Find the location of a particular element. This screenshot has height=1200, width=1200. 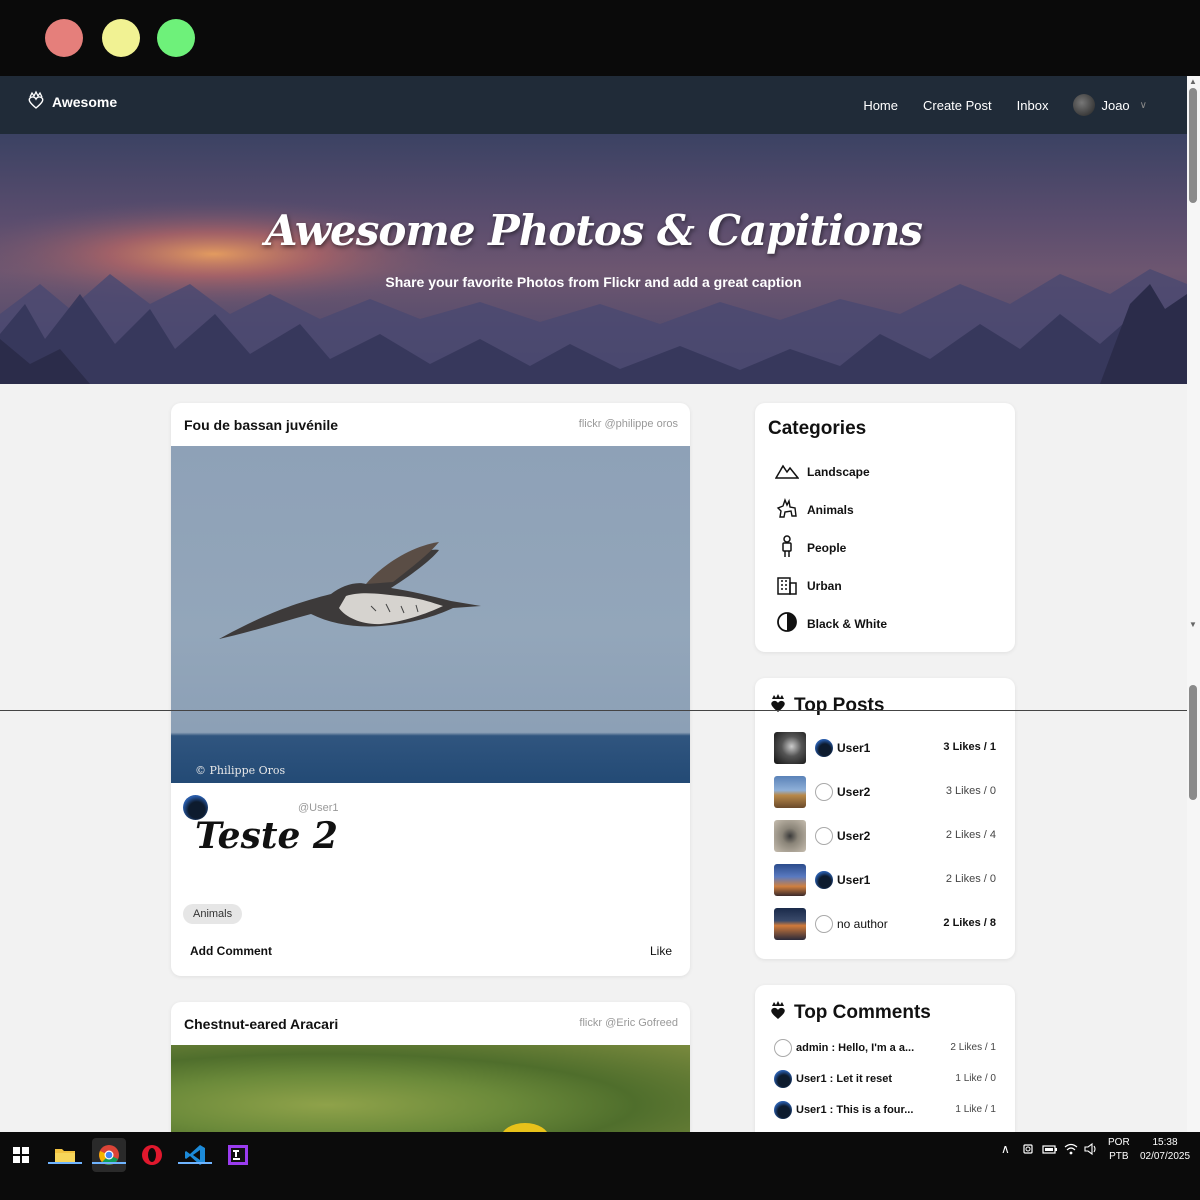

categories-title: Categories is located at coordinates (817, 428).